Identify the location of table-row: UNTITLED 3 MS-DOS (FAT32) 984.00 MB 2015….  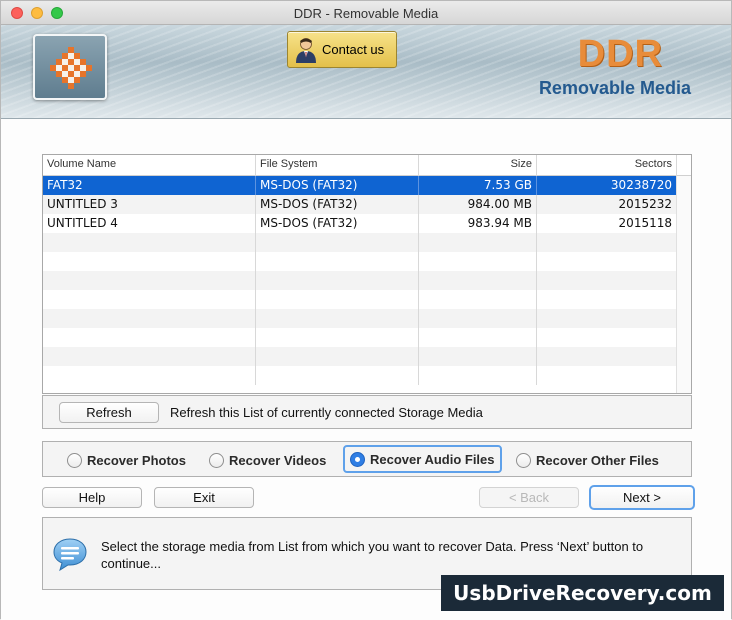
(360, 204).